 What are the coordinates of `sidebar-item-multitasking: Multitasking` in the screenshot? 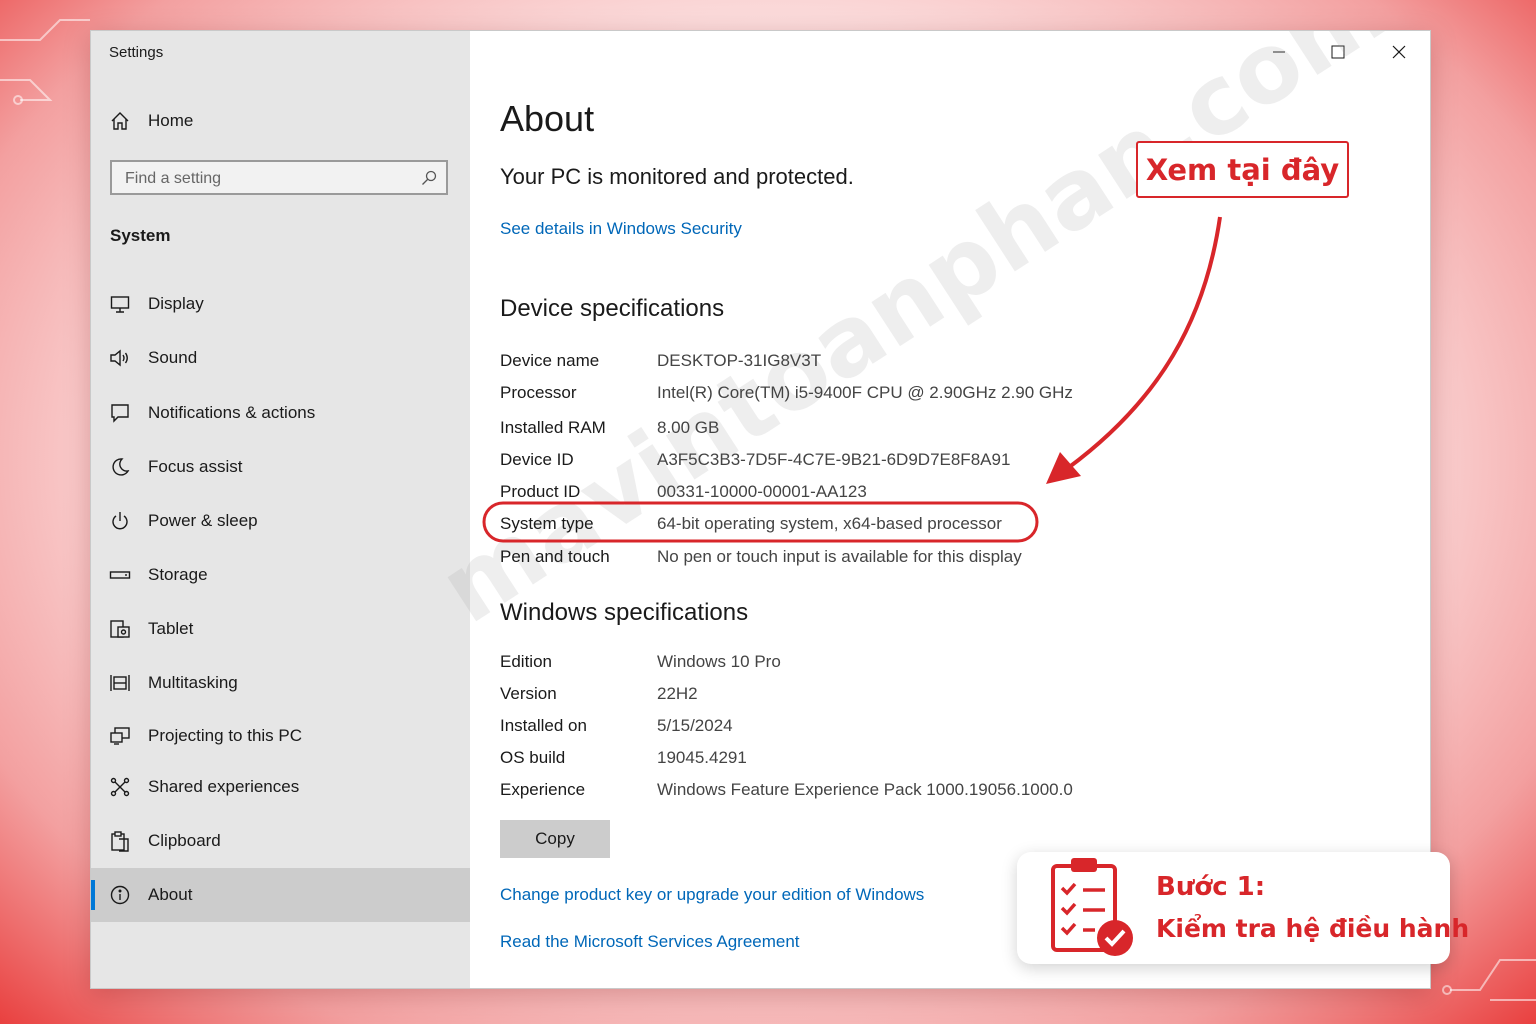 It's located at (280, 683).